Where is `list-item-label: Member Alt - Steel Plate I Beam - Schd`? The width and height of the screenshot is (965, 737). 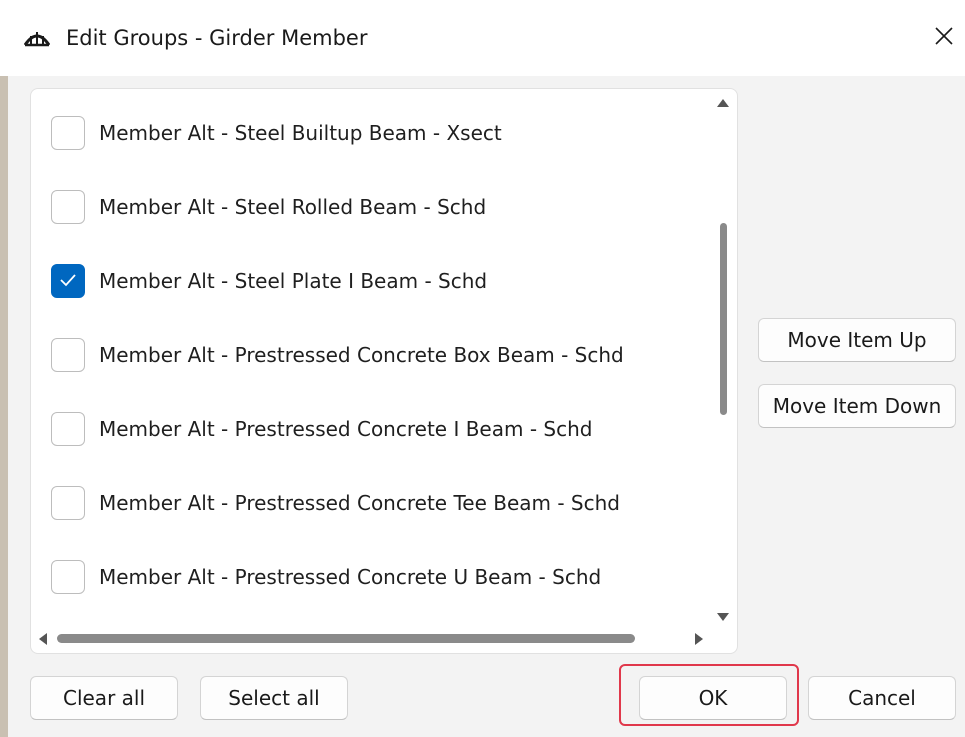 list-item-label: Member Alt - Steel Plate I Beam - Schd is located at coordinates (293, 281).